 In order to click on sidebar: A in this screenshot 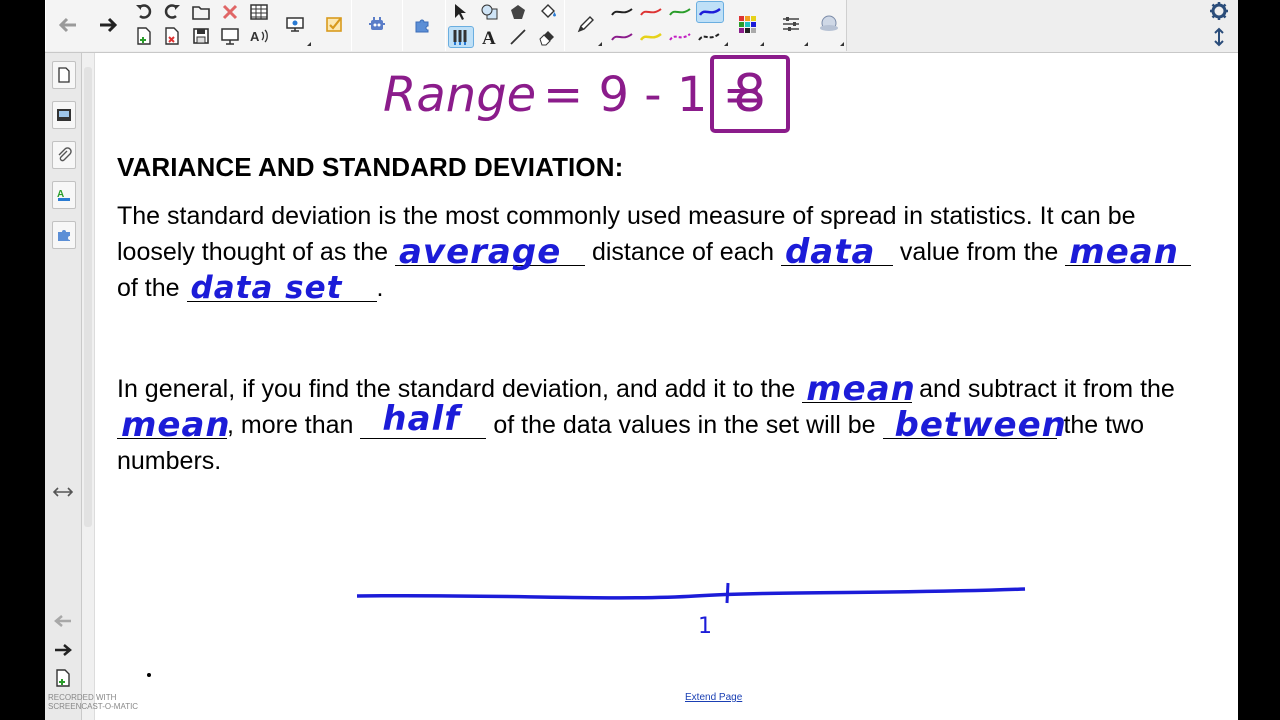, I will do `click(63, 386)`.